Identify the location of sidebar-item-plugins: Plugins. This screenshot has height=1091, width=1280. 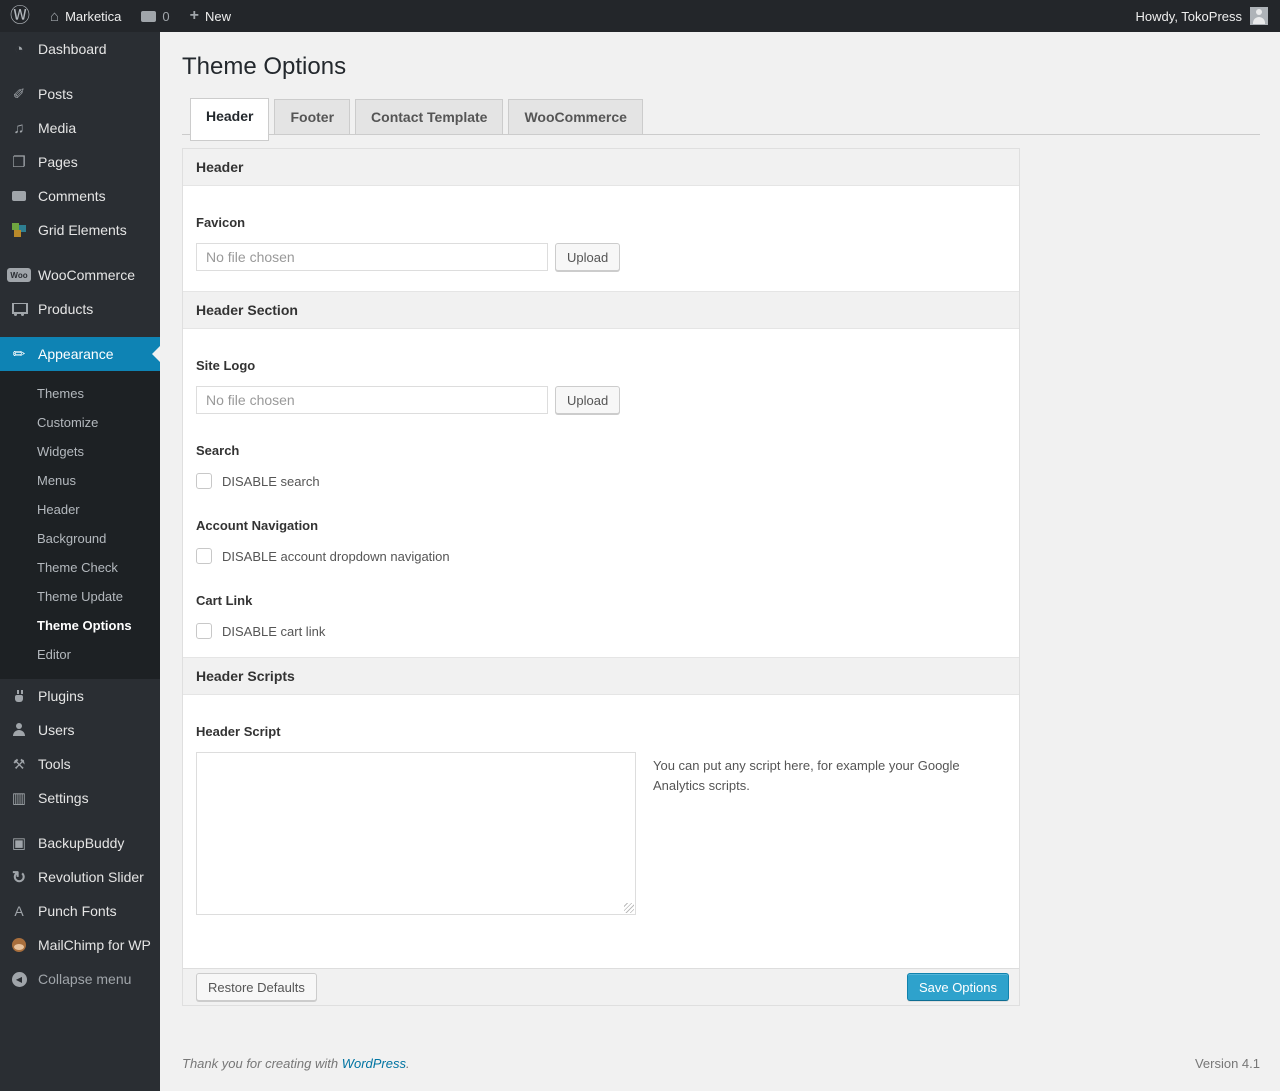
(80, 696).